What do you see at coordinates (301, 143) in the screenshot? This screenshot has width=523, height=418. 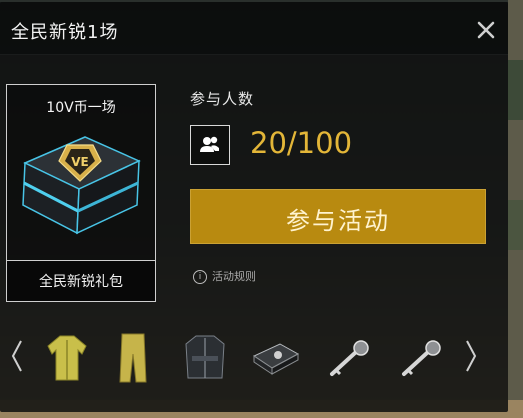 I see `participant-count: 20/100` at bounding box center [301, 143].